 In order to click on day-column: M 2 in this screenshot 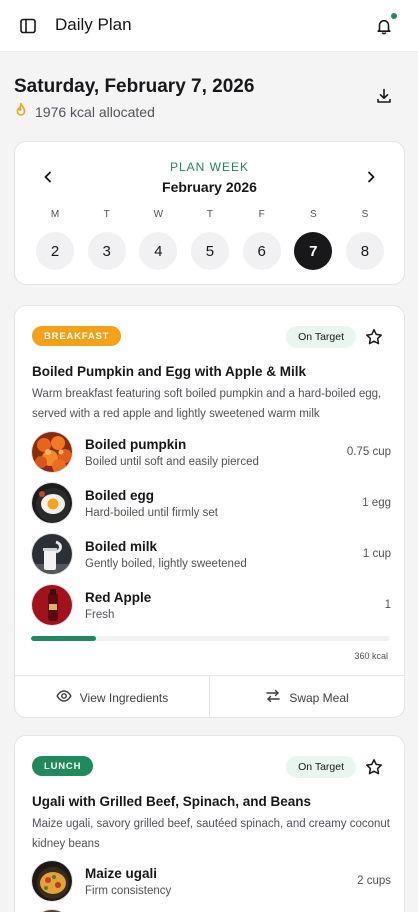, I will do `click(55, 239)`.